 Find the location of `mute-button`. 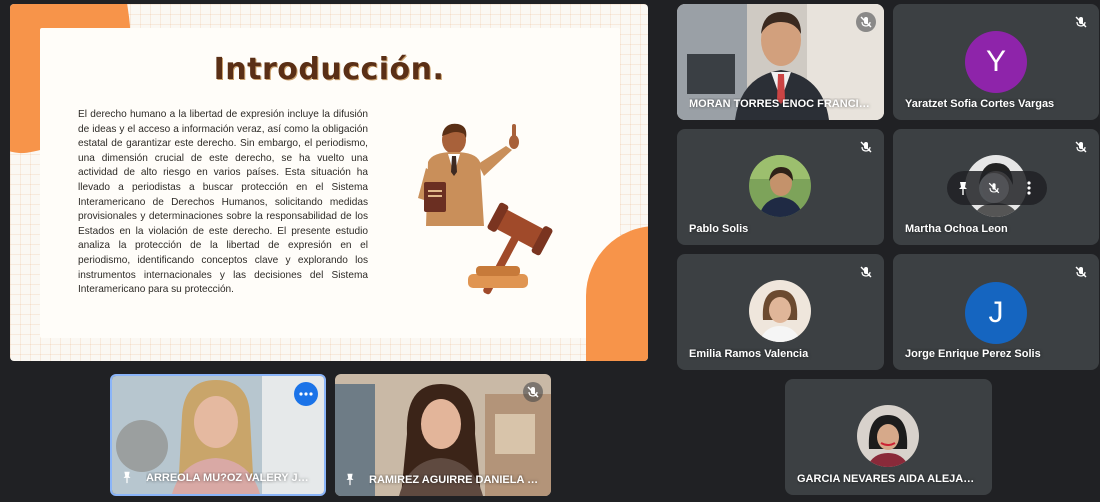

mute-button is located at coordinates (994, 188).